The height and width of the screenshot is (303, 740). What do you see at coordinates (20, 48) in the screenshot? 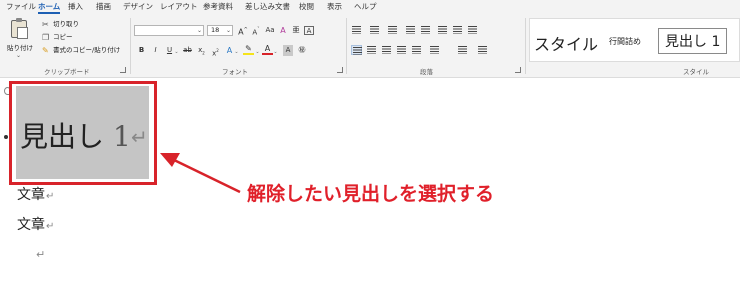
I see `paste-label: 貼り付け` at bounding box center [20, 48].